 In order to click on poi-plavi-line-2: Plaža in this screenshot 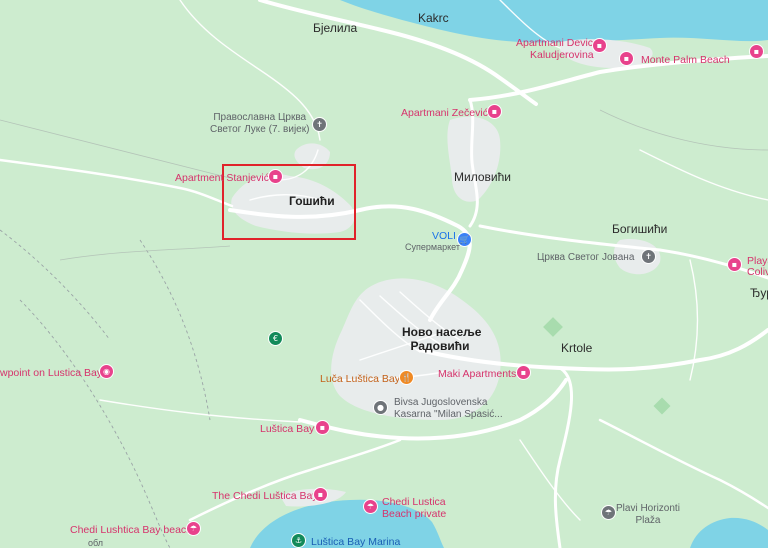, I will do `click(648, 520)`.